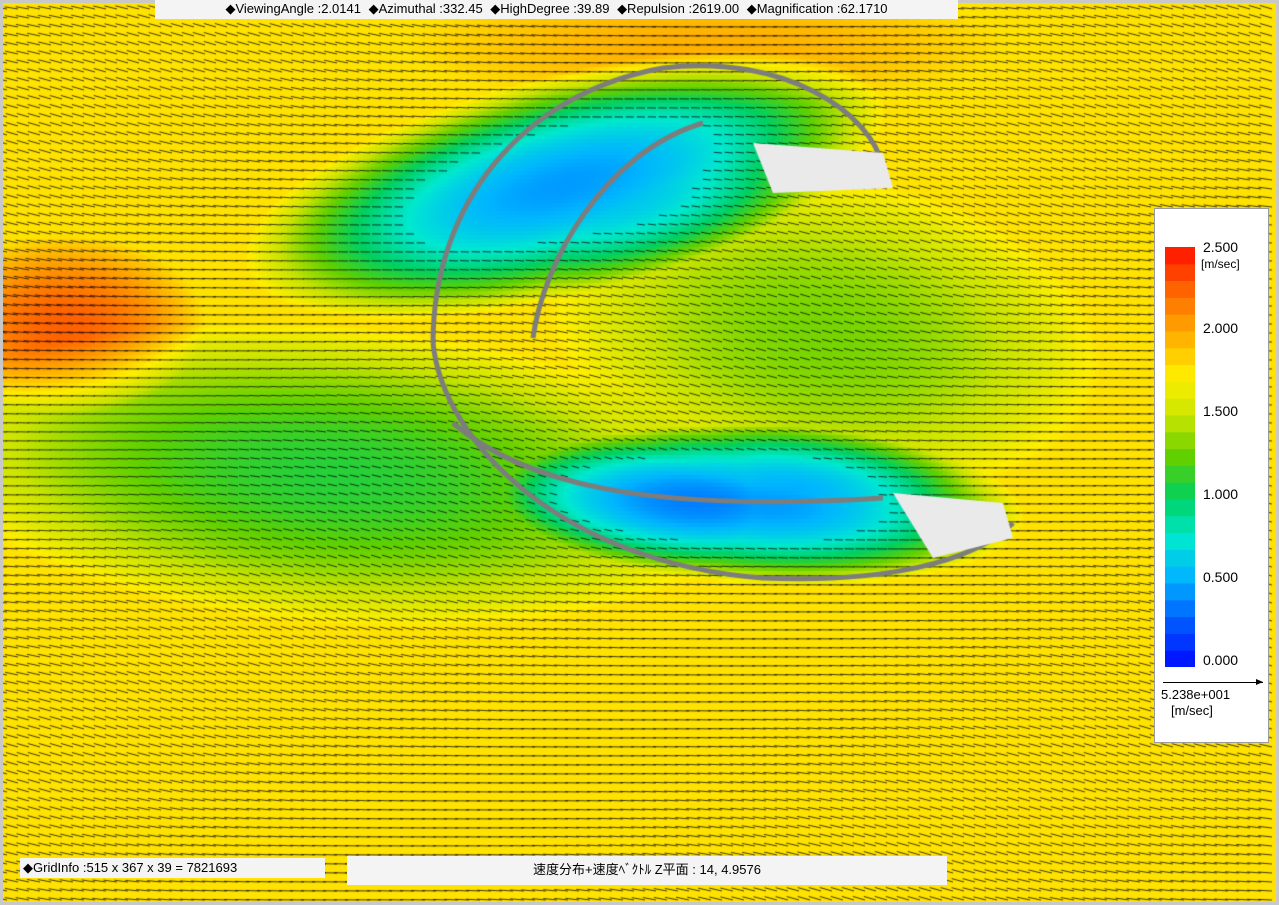 This screenshot has height=905, width=1279. What do you see at coordinates (293, 8) in the screenshot?
I see `viewing-angle-readout: ◆ViewingAngle :2.0141` at bounding box center [293, 8].